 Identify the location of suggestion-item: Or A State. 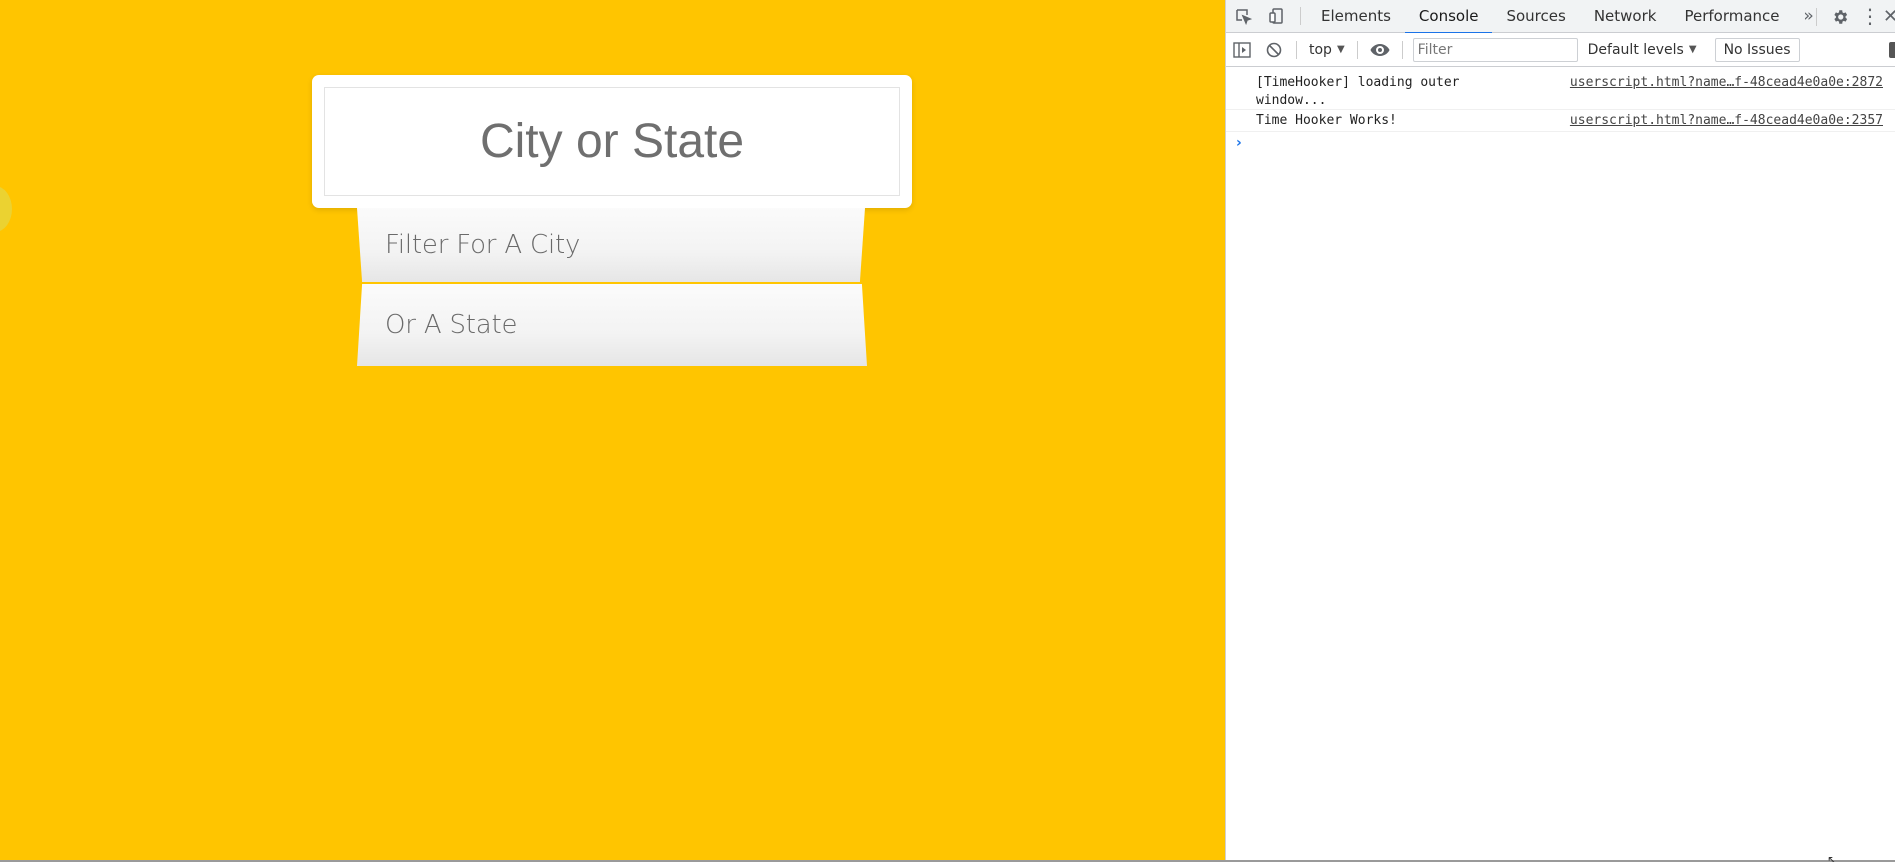
(612, 325).